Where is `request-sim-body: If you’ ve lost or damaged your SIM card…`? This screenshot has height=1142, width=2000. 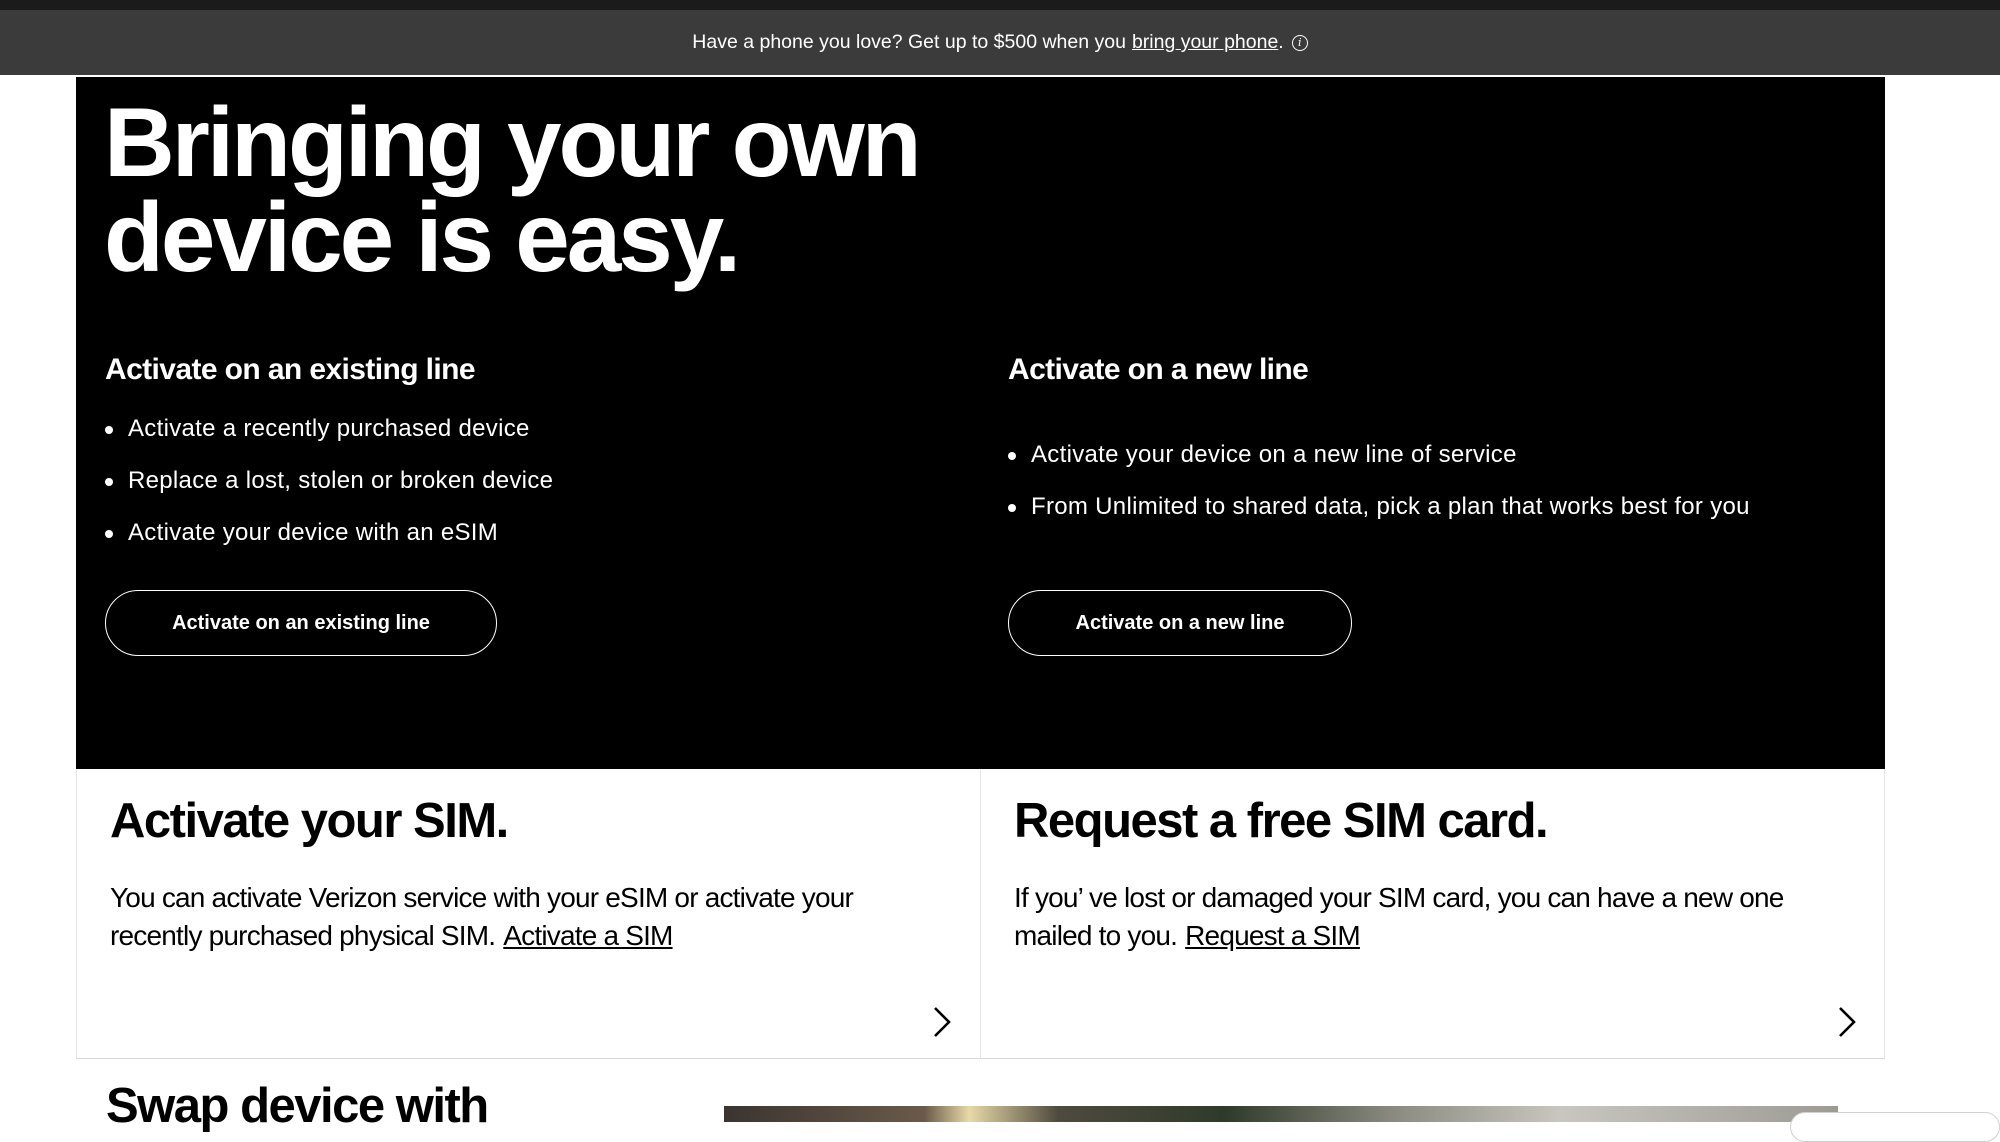 request-sim-body: If you’ ve lost or damaged your SIM card… is located at coordinates (1424, 917).